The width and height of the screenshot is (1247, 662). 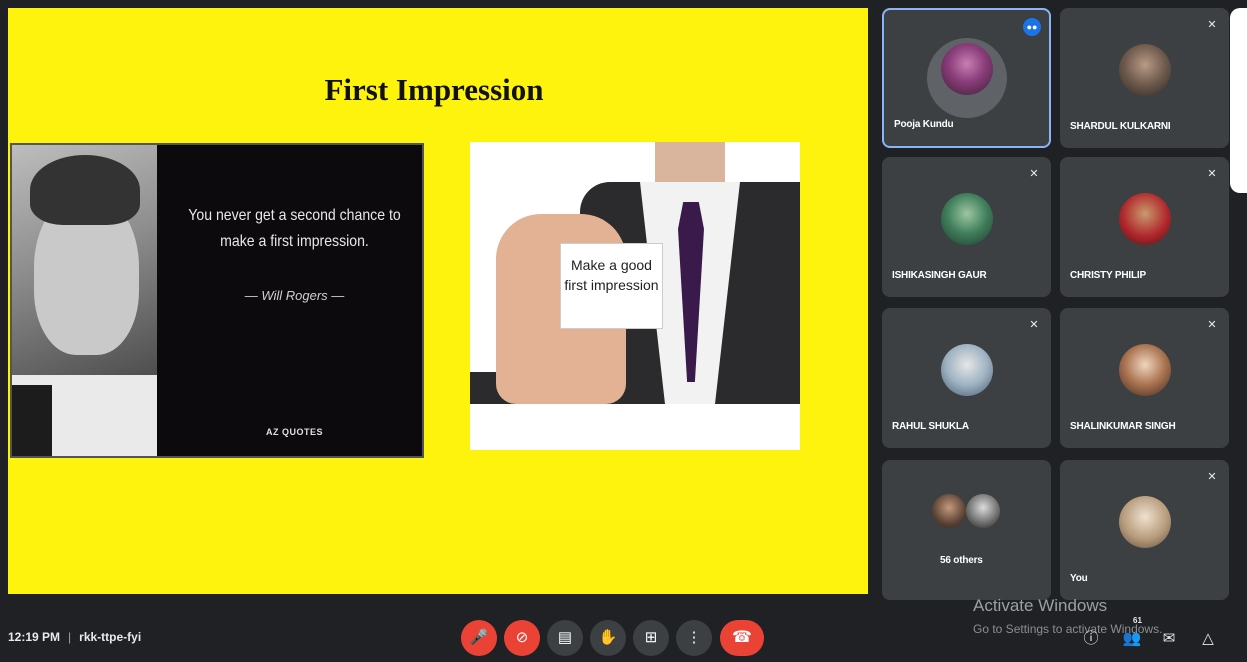 I want to click on card-text: Make a good first impression, so click(x=611, y=286).